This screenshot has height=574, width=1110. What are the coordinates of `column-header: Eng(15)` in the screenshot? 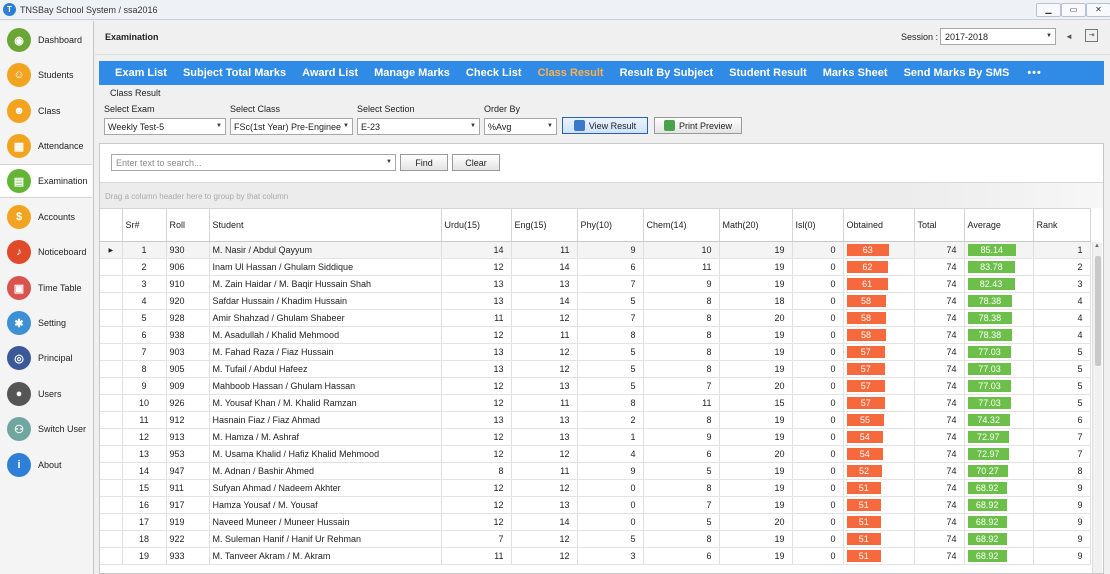 It's located at (544, 225).